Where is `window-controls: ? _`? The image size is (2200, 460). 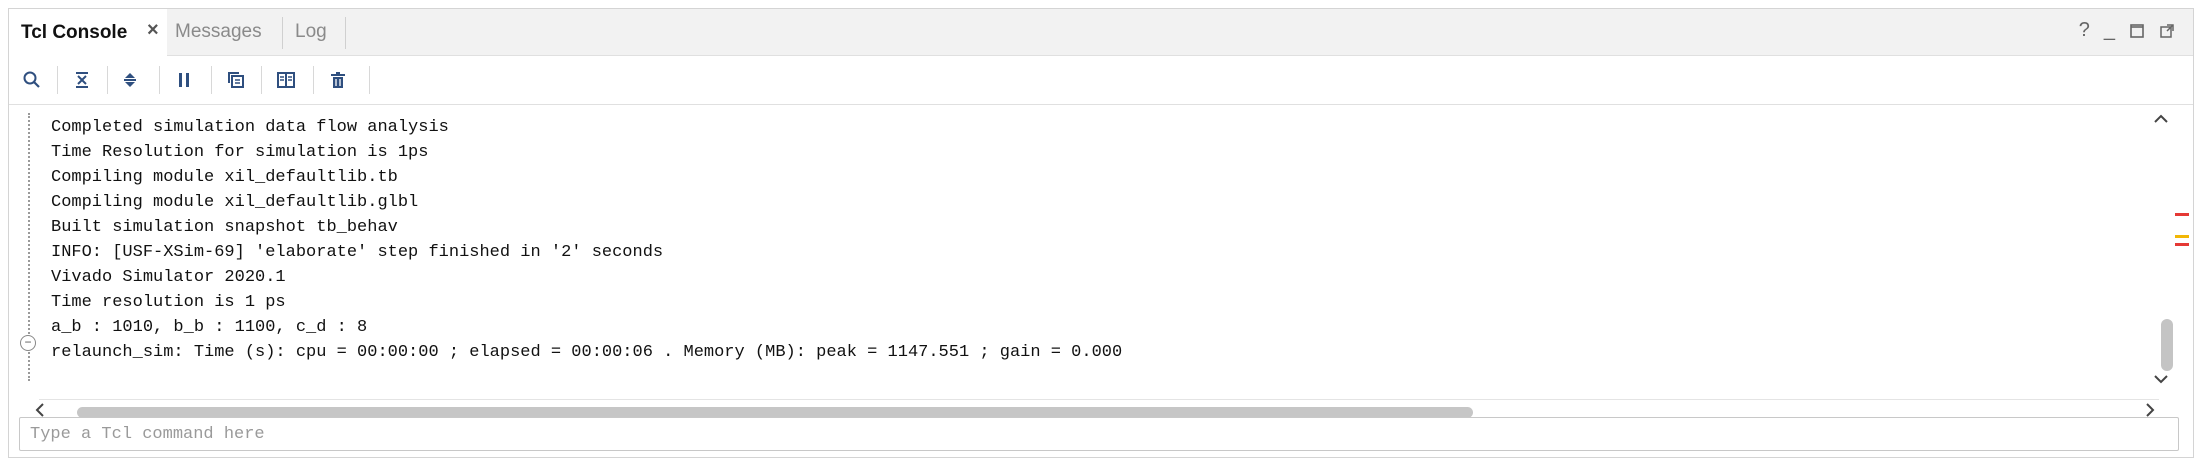 window-controls: ? _ is located at coordinates (2127, 30).